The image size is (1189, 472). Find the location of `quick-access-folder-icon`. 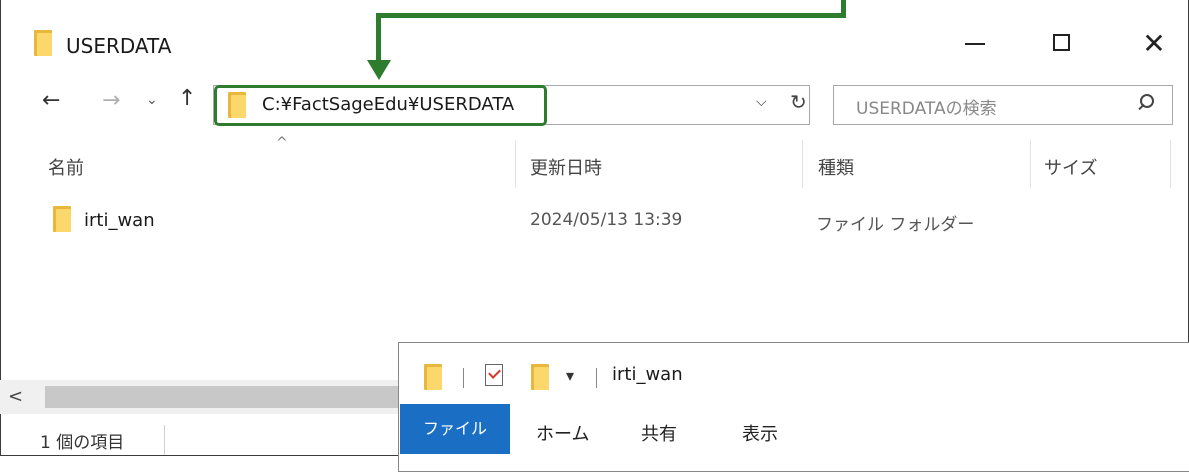

quick-access-folder-icon is located at coordinates (433, 377).